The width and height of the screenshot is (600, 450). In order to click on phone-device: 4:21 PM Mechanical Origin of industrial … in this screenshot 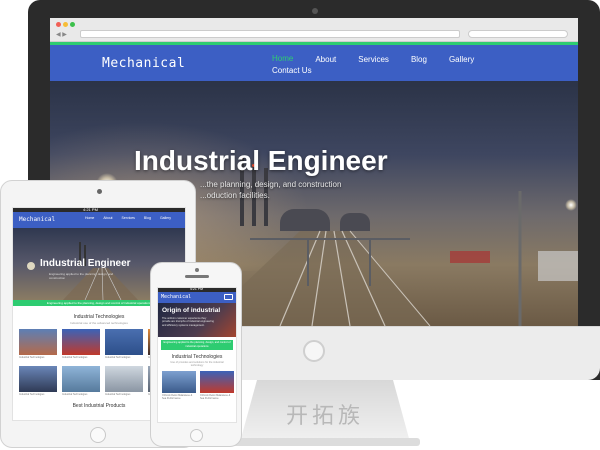, I will do `click(196, 354)`.